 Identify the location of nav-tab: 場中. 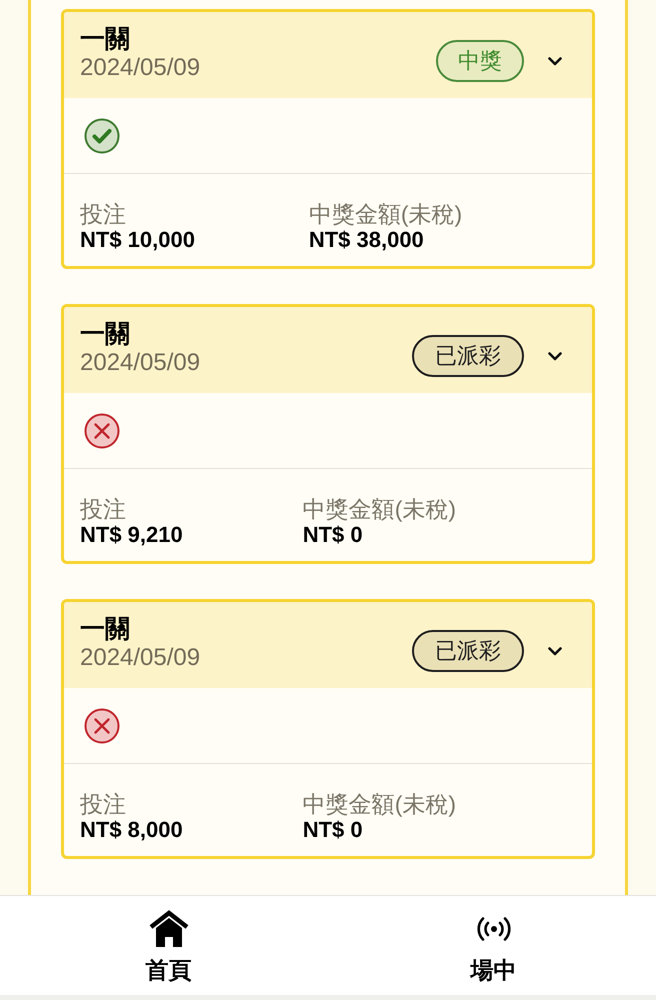
(493, 945).